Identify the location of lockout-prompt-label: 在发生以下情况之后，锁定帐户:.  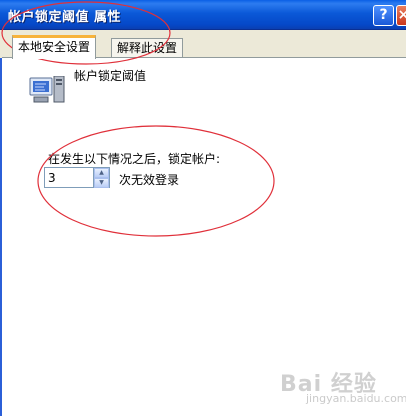
(134, 159).